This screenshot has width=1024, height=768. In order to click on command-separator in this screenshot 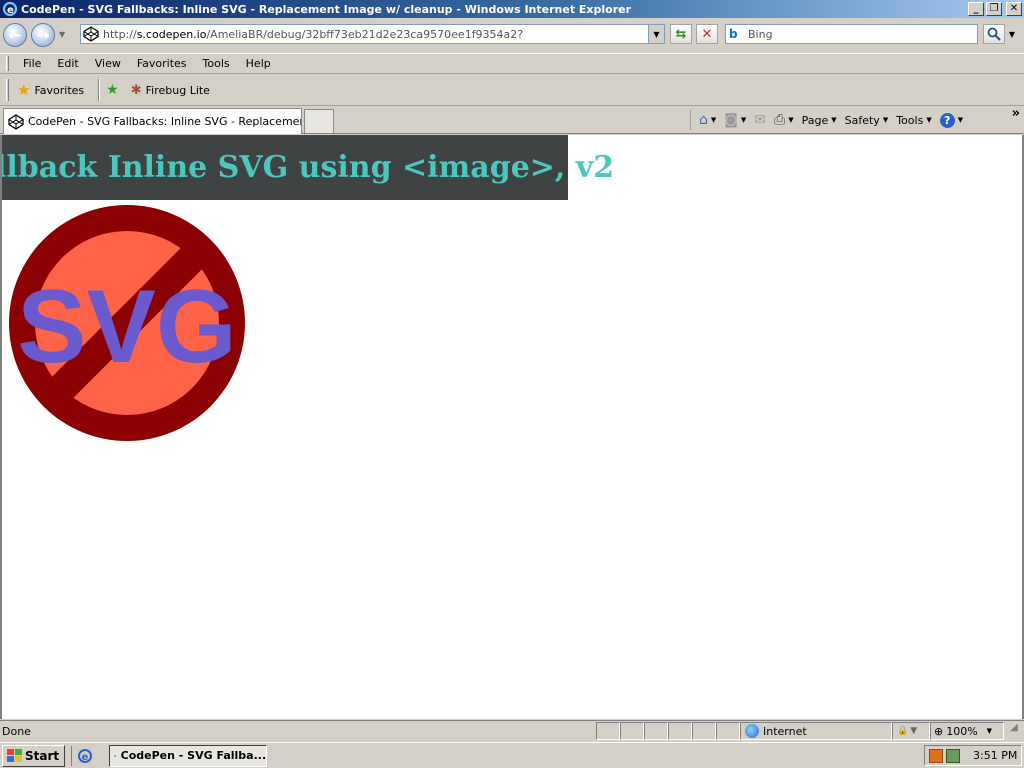, I will do `click(690, 120)`.